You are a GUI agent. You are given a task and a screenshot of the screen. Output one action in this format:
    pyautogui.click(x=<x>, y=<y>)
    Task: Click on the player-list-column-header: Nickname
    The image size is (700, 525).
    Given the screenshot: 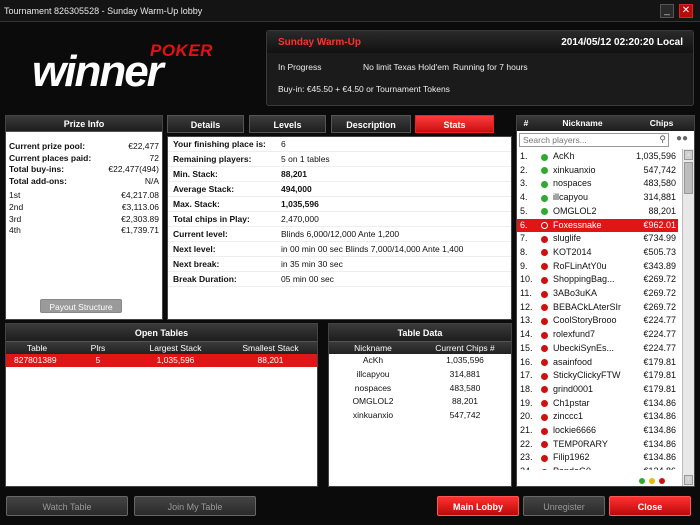 What is the action you would take?
    pyautogui.click(x=582, y=123)
    